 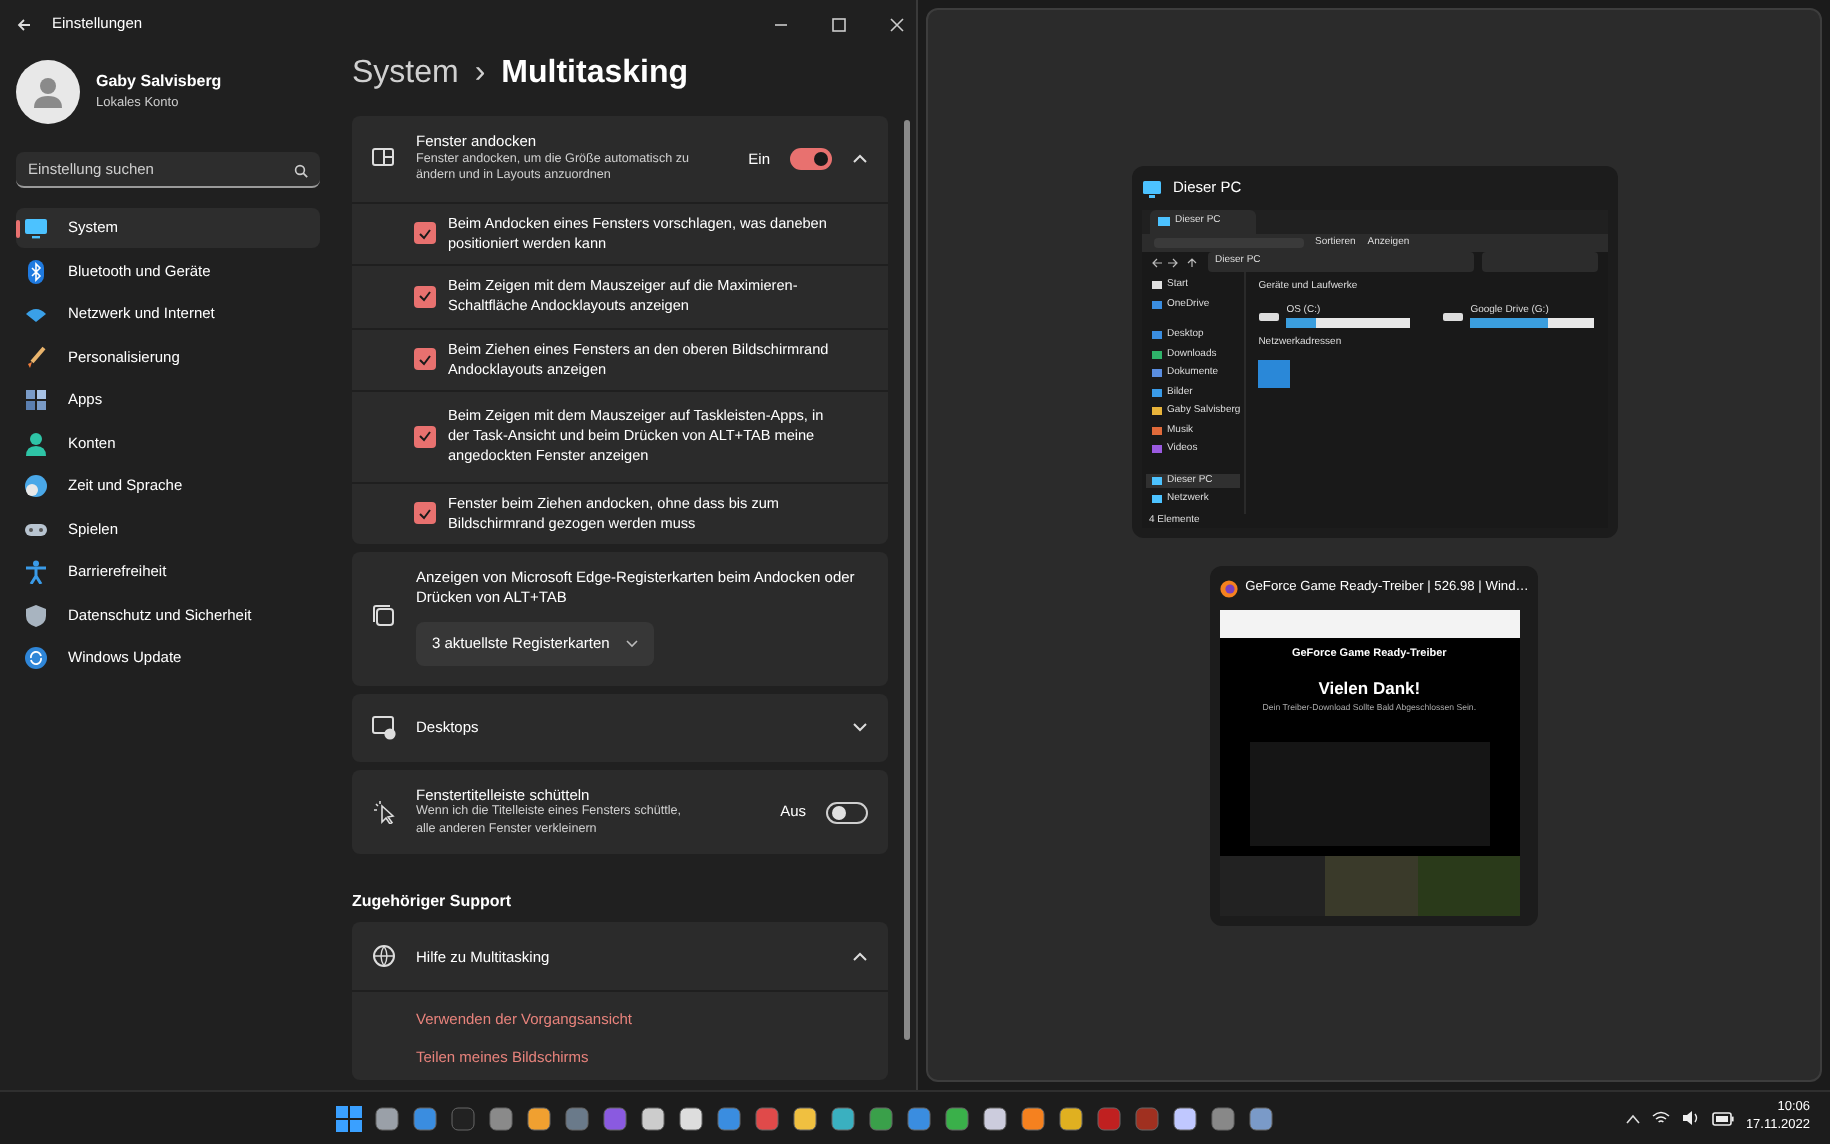 What do you see at coordinates (839, 24) in the screenshot?
I see `maximize-icon` at bounding box center [839, 24].